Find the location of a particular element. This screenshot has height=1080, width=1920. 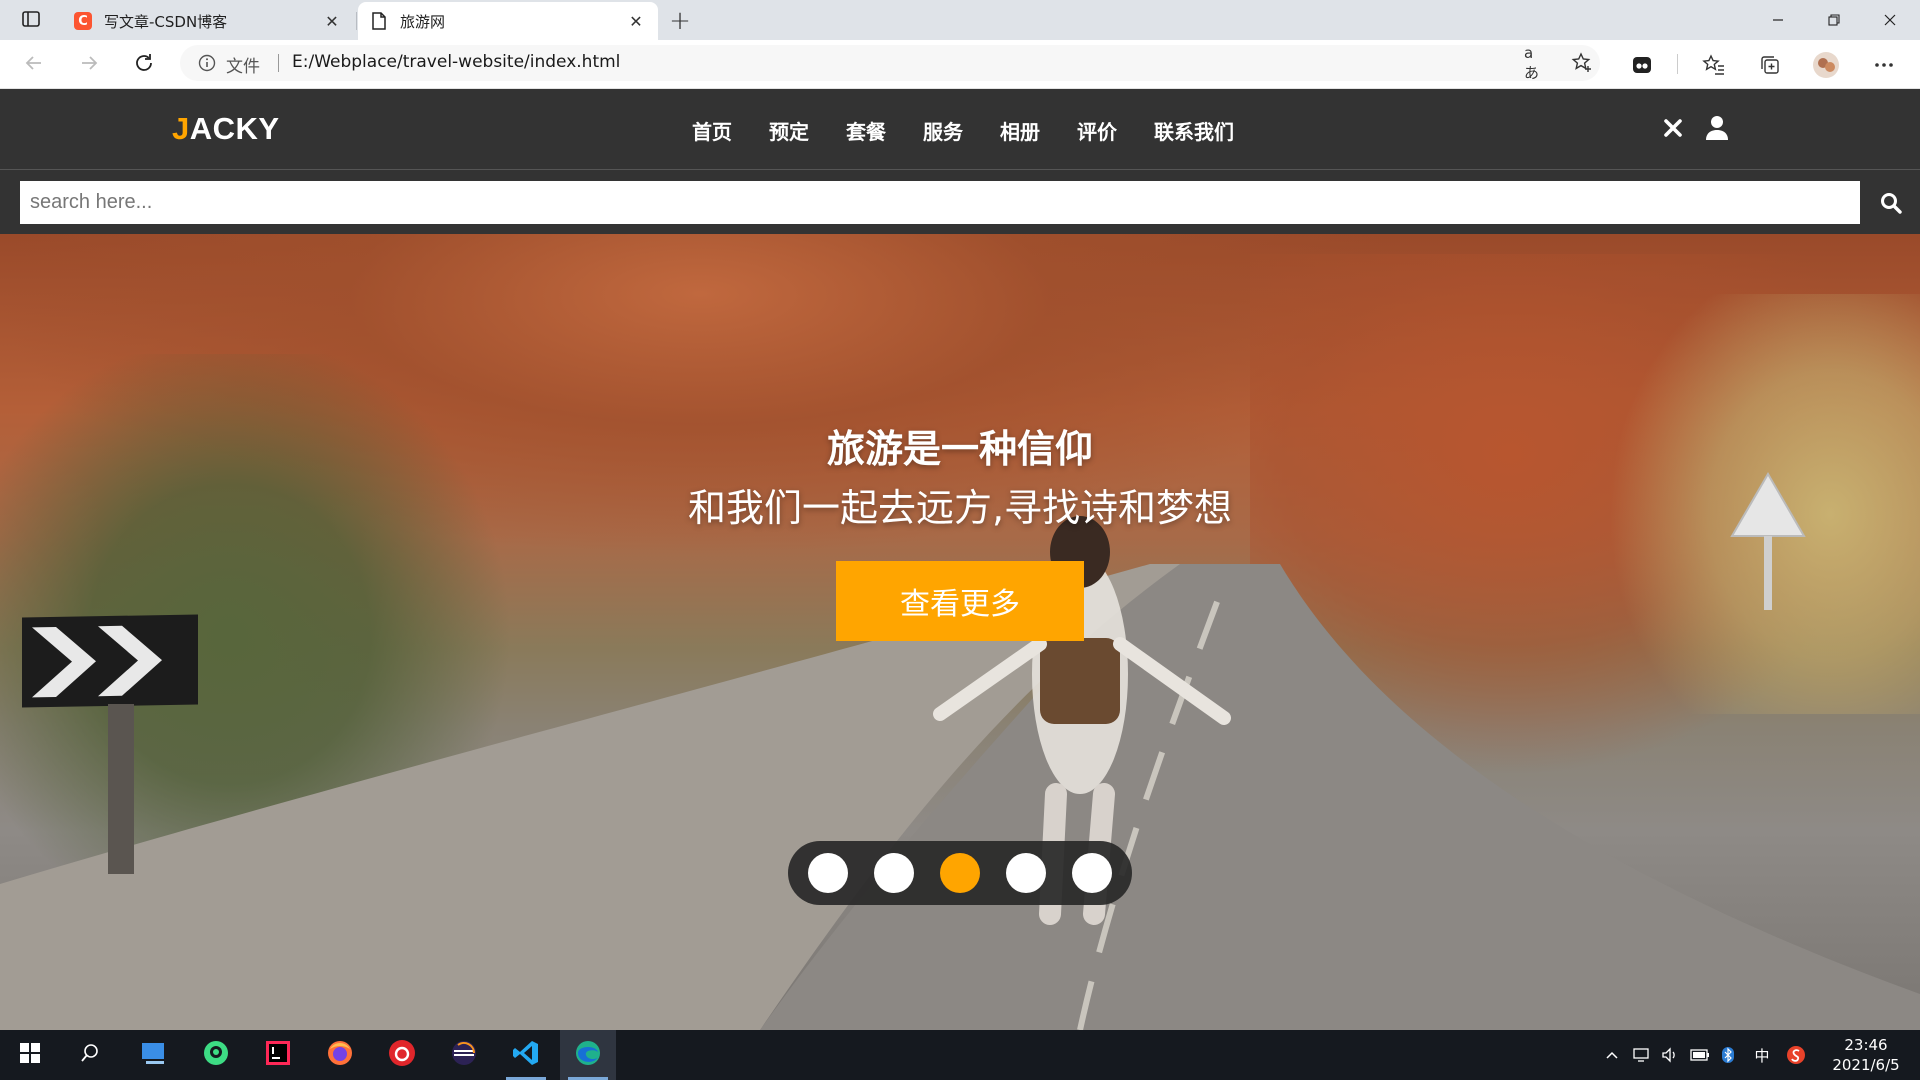

page-icon is located at coordinates (379, 21).